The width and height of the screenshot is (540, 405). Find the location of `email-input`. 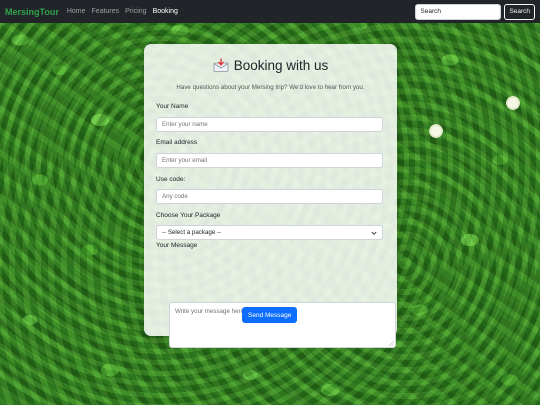

email-input is located at coordinates (269, 160).